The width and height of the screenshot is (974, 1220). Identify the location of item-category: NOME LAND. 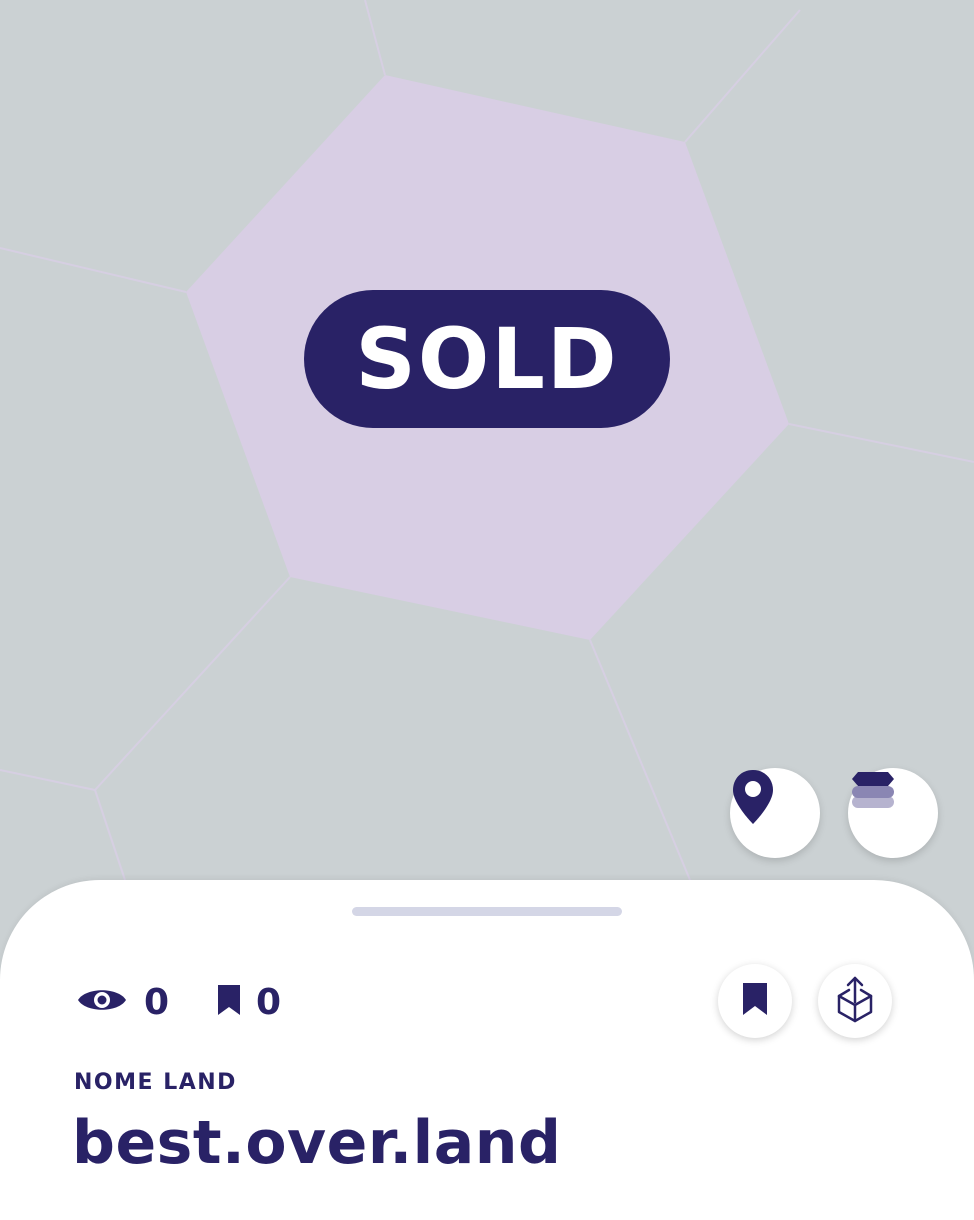
(155, 1082).